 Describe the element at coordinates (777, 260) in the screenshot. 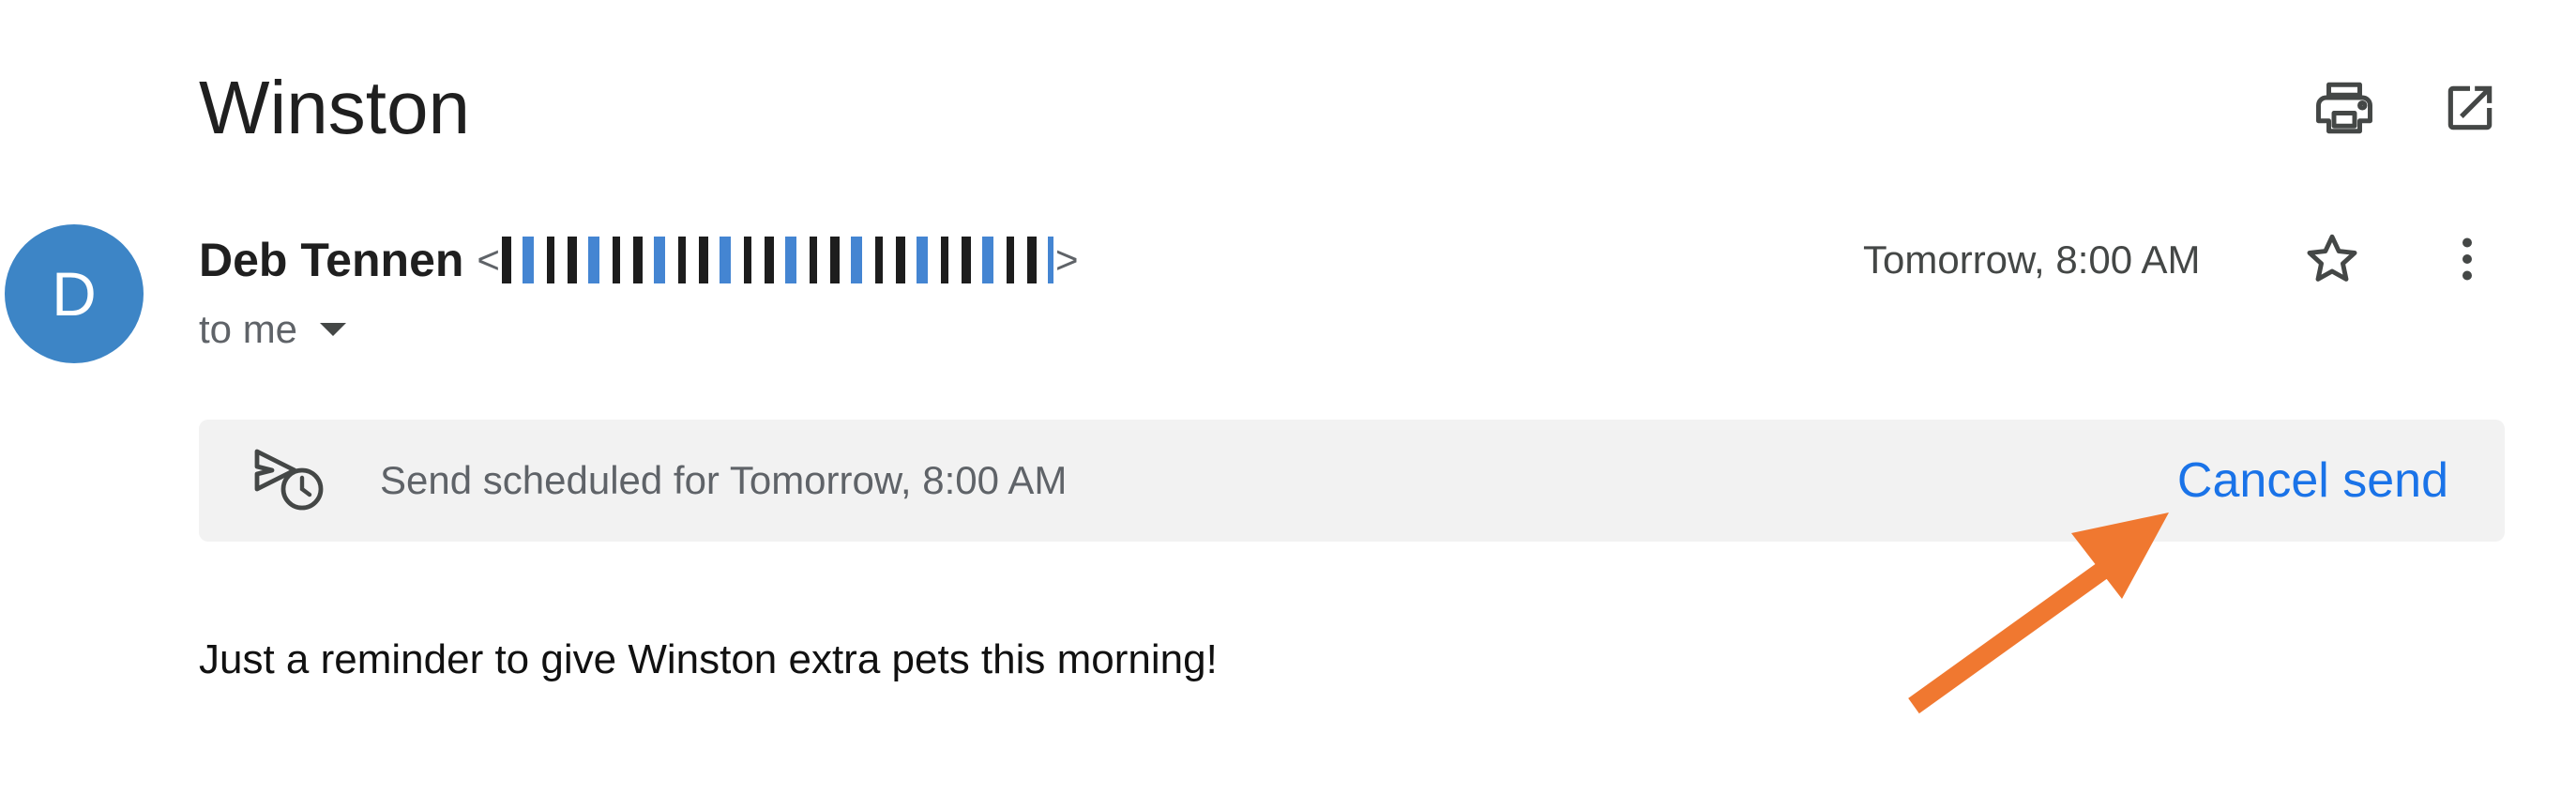

I see `redacted-email-address` at that location.